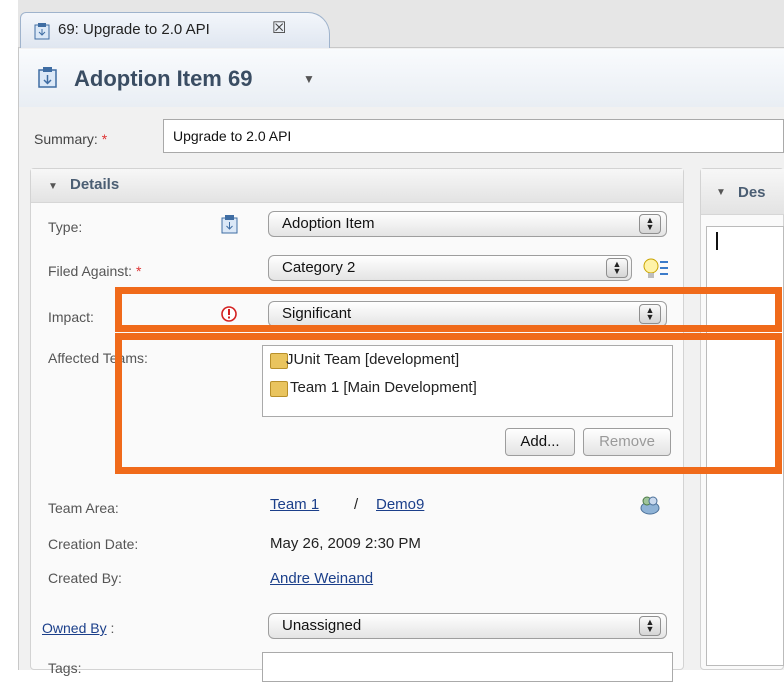 The image size is (784, 682). Describe the element at coordinates (279, 28) in the screenshot. I see `close-icon: ☒` at that location.